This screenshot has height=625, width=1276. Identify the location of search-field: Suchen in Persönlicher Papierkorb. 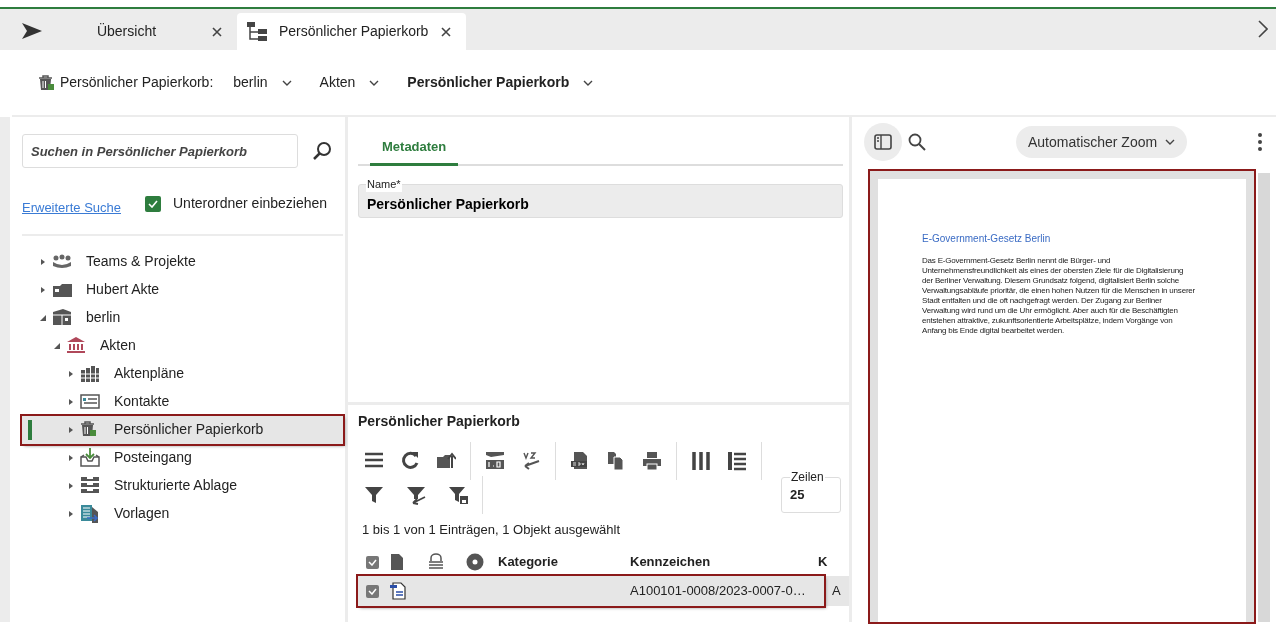
(160, 151).